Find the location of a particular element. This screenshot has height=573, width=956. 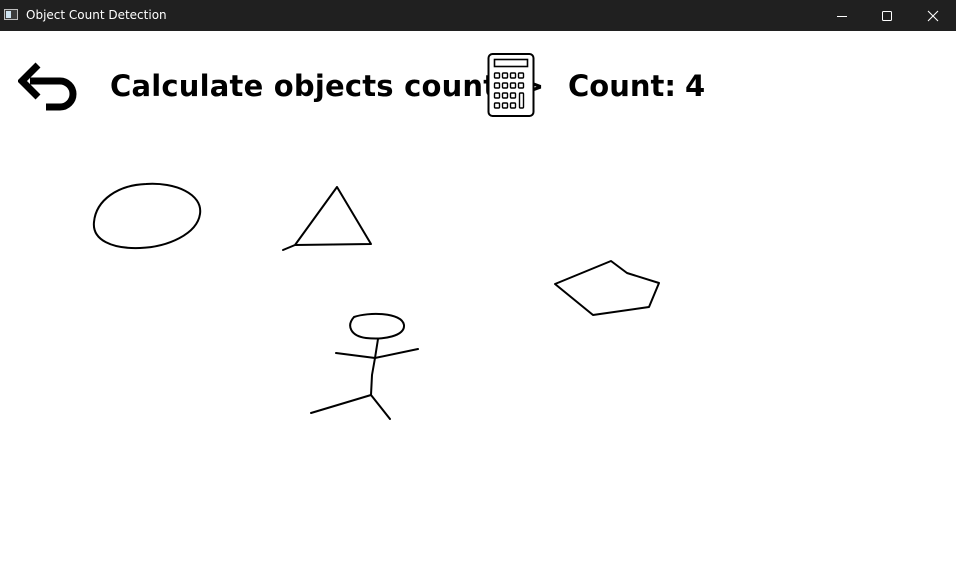

count-value: 4 is located at coordinates (695, 86).